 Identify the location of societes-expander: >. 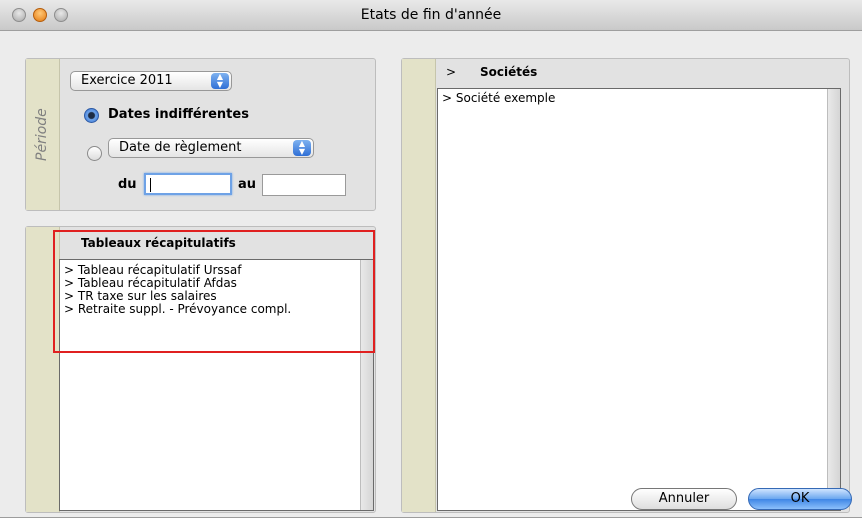
(451, 72).